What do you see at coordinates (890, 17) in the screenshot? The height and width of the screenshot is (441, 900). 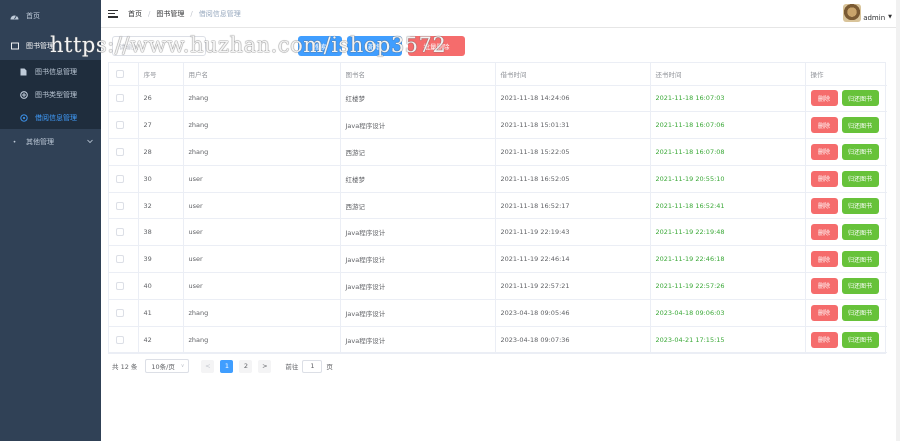 I see `caret-down-icon: ▼` at bounding box center [890, 17].